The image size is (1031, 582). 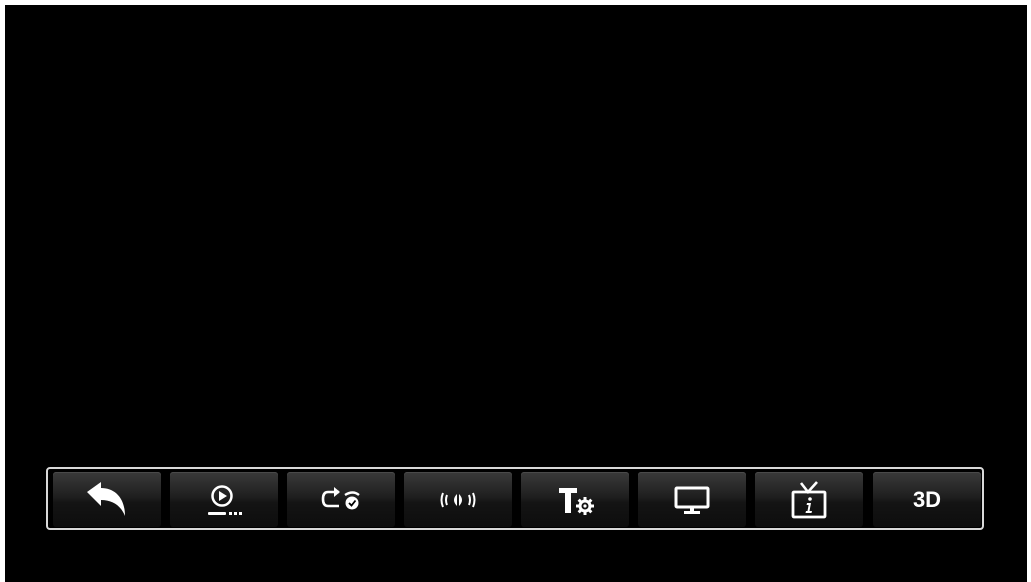 I want to click on monitor-icon, so click(x=692, y=500).